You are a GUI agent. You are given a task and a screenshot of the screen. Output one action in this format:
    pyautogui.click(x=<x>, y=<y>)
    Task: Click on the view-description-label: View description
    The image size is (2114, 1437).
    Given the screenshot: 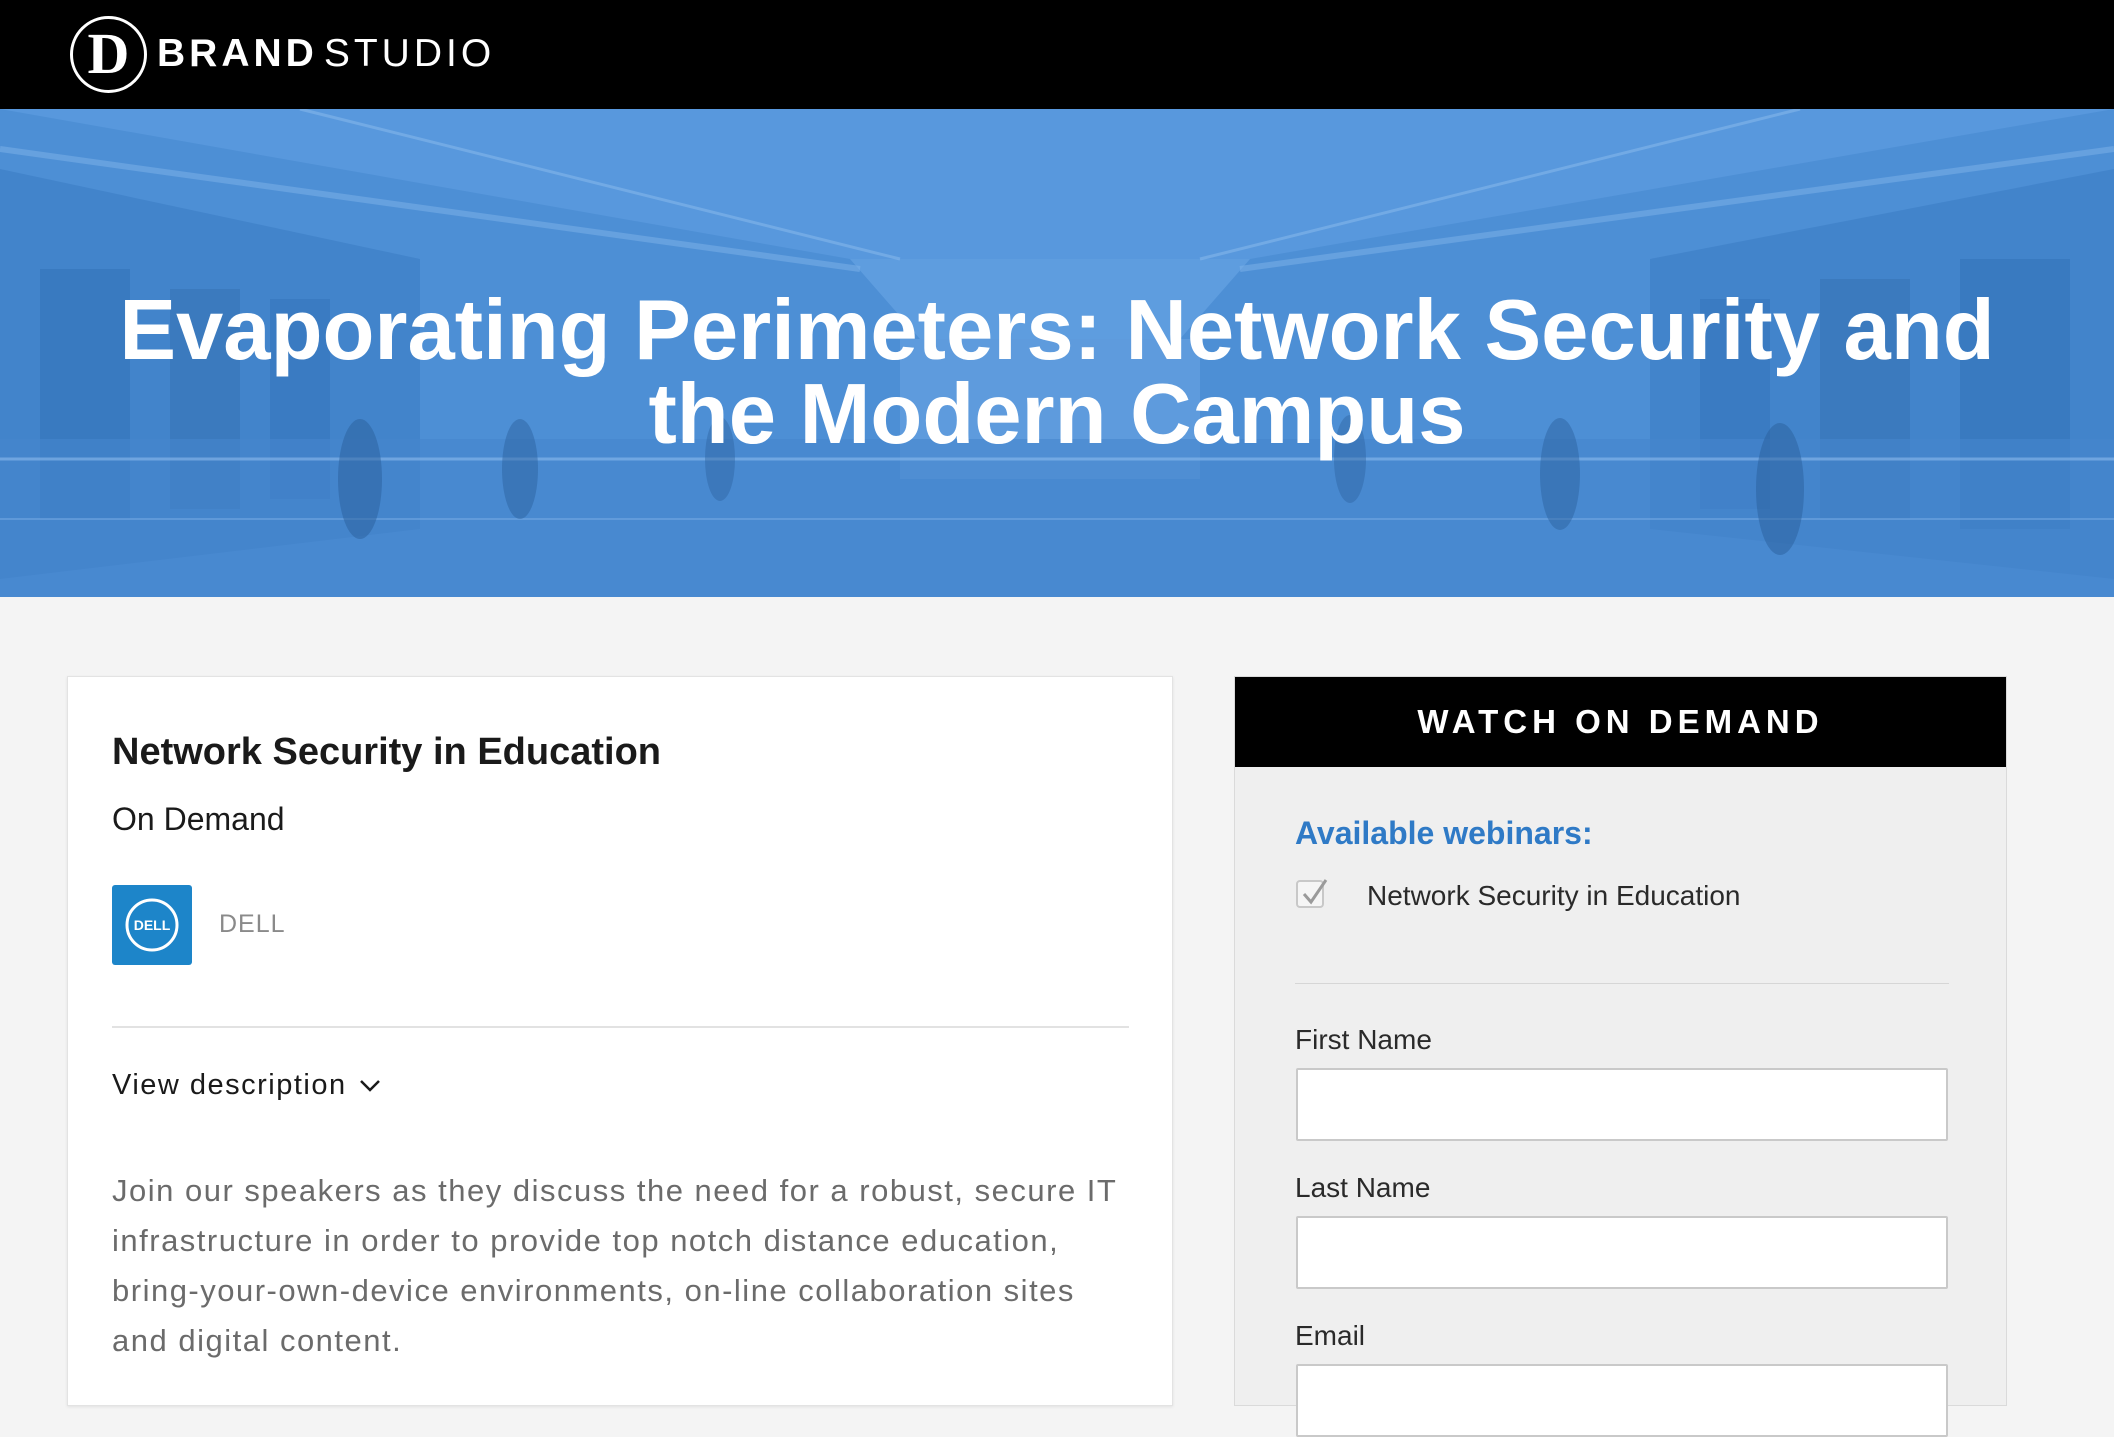 What is the action you would take?
    pyautogui.click(x=229, y=1085)
    